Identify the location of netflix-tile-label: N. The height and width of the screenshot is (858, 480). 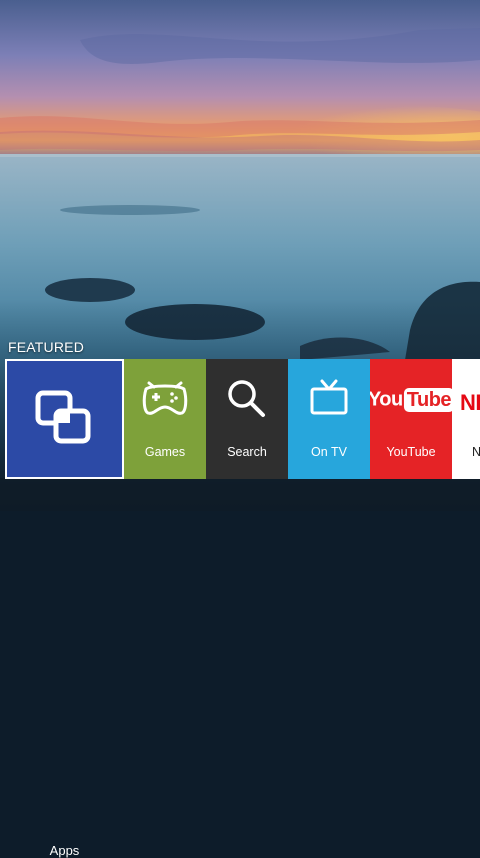
(476, 452).